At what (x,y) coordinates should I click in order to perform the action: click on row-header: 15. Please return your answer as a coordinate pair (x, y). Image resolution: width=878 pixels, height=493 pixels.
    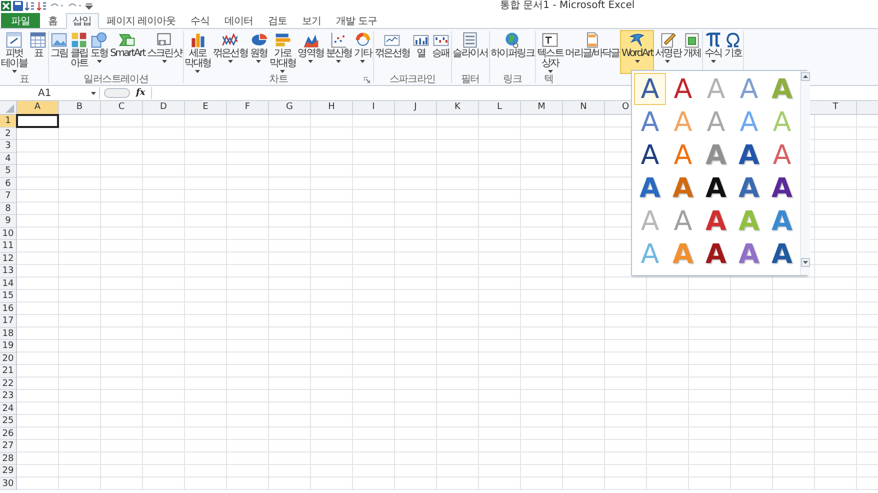
    Looking at the image, I should click on (8, 296).